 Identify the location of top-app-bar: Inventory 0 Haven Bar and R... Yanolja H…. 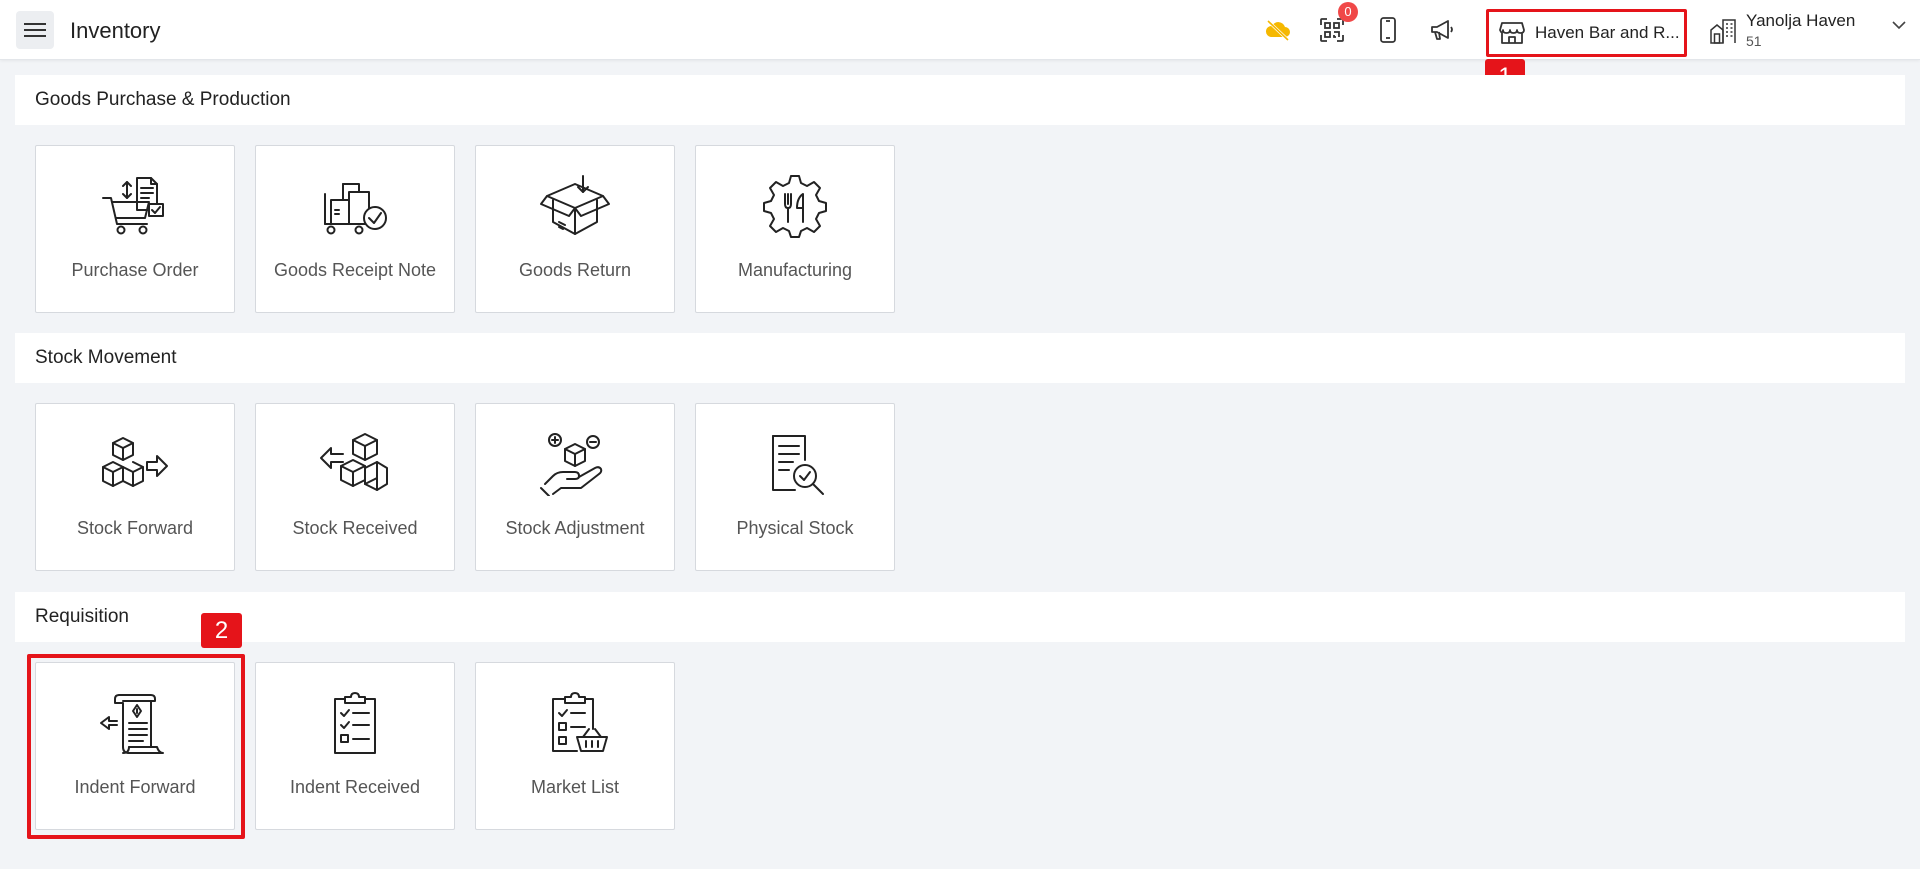
(960, 30).